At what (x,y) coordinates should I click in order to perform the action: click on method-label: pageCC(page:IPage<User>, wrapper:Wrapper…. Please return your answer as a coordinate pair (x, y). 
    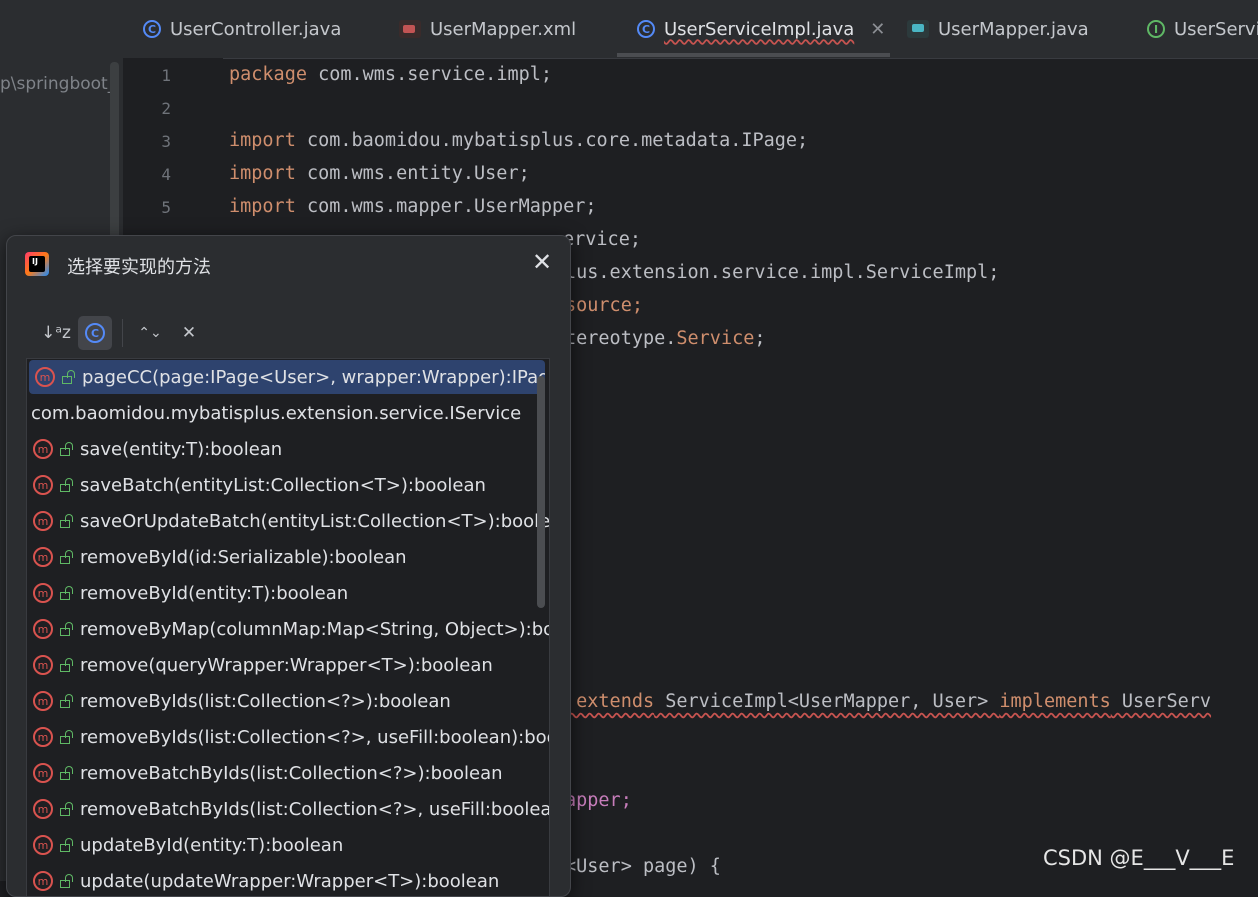
    Looking at the image, I should click on (313, 377).